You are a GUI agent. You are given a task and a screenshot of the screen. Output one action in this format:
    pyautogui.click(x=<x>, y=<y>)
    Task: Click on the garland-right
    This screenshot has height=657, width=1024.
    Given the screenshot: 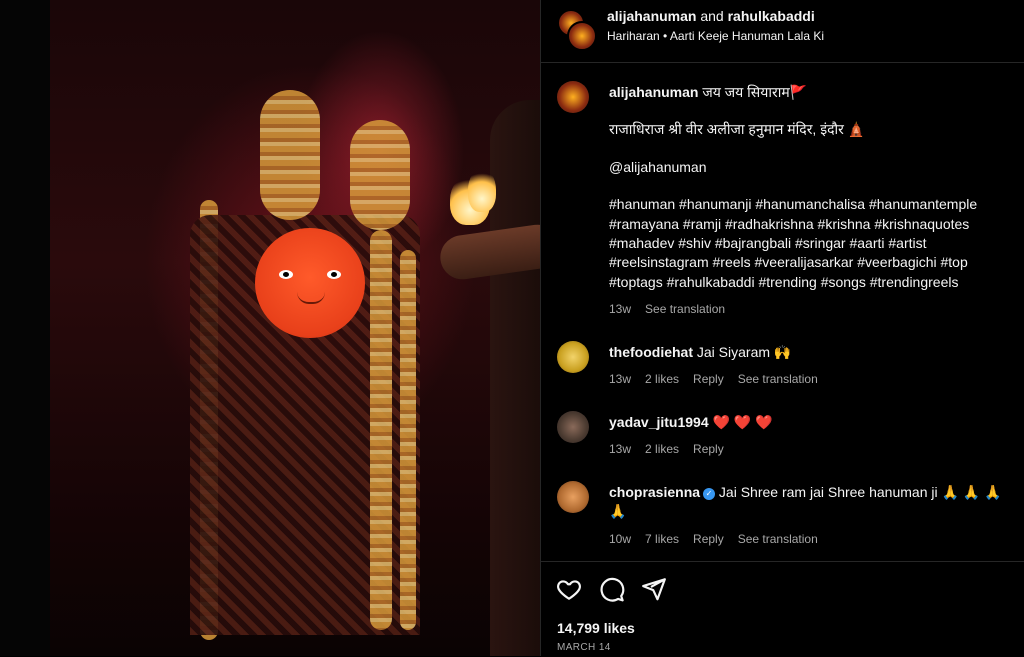 What is the action you would take?
    pyautogui.click(x=381, y=430)
    